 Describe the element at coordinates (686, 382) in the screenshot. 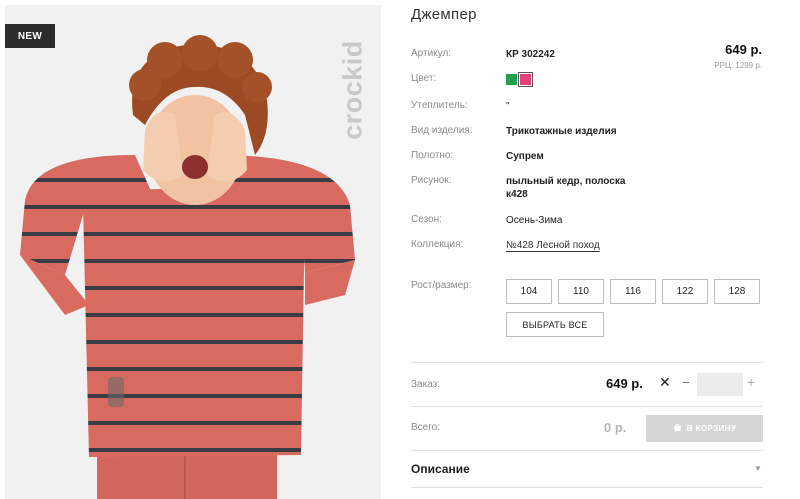

I see `quantity-decrease-button: −` at that location.